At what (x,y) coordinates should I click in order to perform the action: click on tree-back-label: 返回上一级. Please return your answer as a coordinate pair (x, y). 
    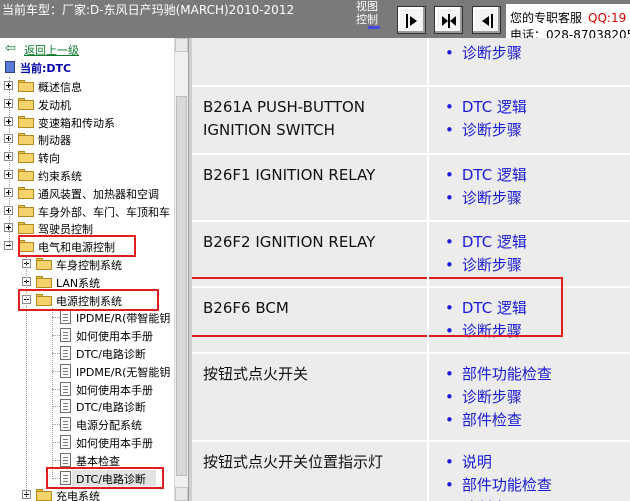
    Looking at the image, I should click on (51, 50).